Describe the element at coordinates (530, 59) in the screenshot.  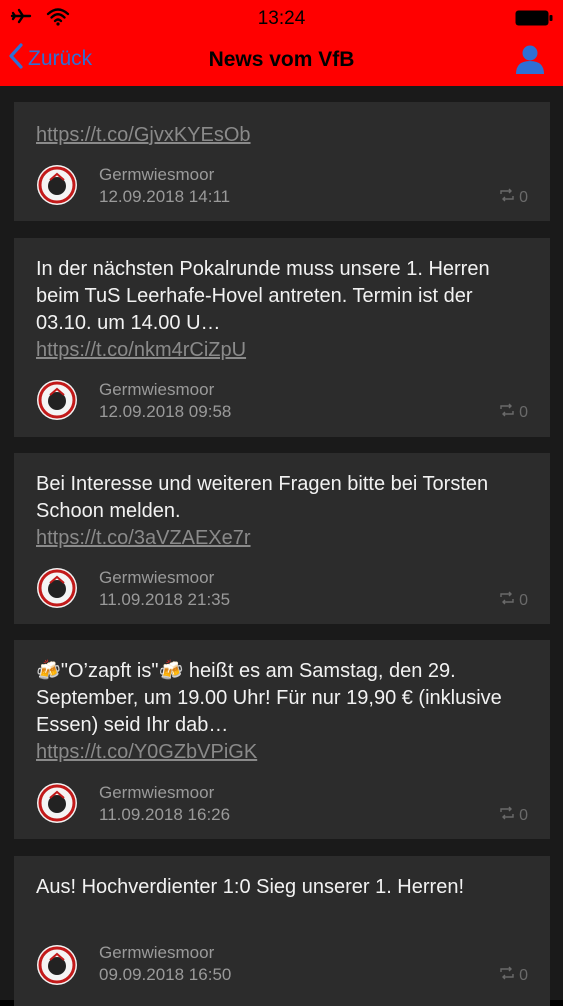
I see `profile-icon` at that location.